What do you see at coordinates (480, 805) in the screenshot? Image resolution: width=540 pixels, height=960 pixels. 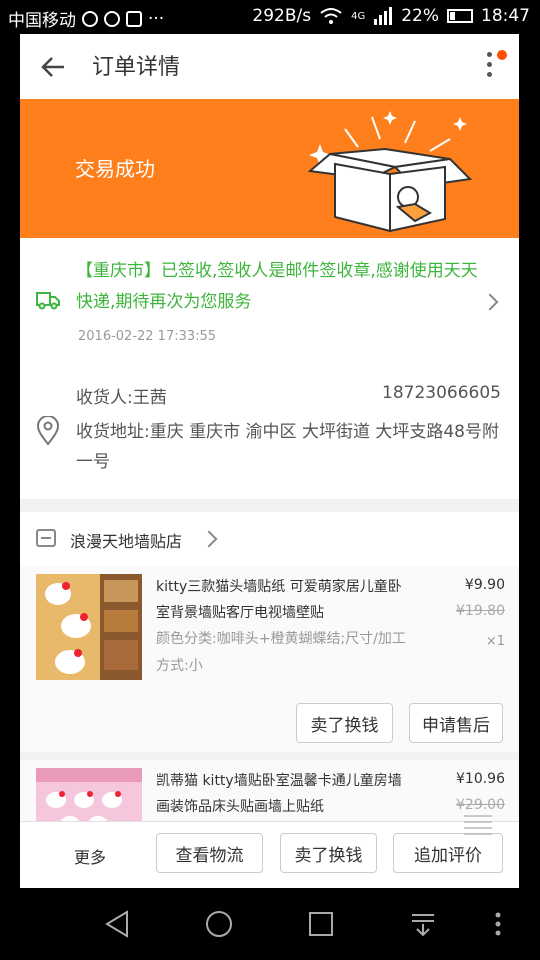 I see `product-original-price: ¥29.00` at bounding box center [480, 805].